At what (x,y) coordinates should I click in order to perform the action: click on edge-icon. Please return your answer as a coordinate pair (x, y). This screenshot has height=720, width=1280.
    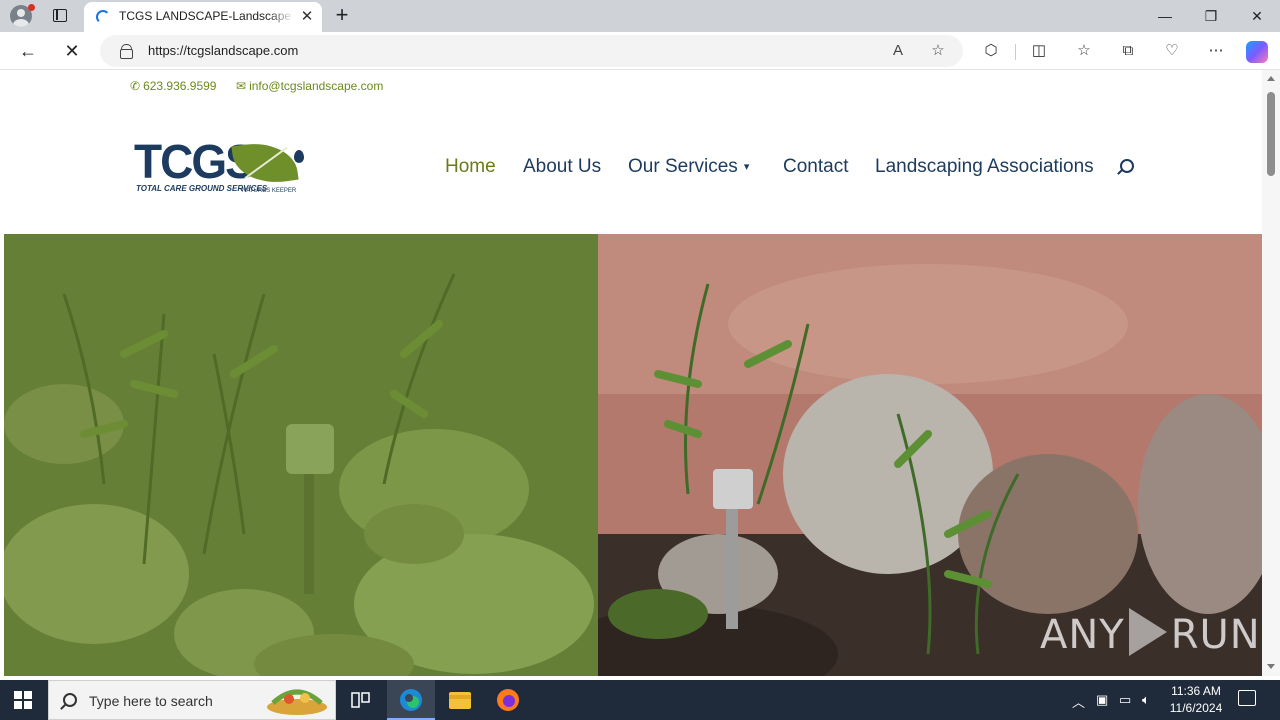
    Looking at the image, I should click on (411, 700).